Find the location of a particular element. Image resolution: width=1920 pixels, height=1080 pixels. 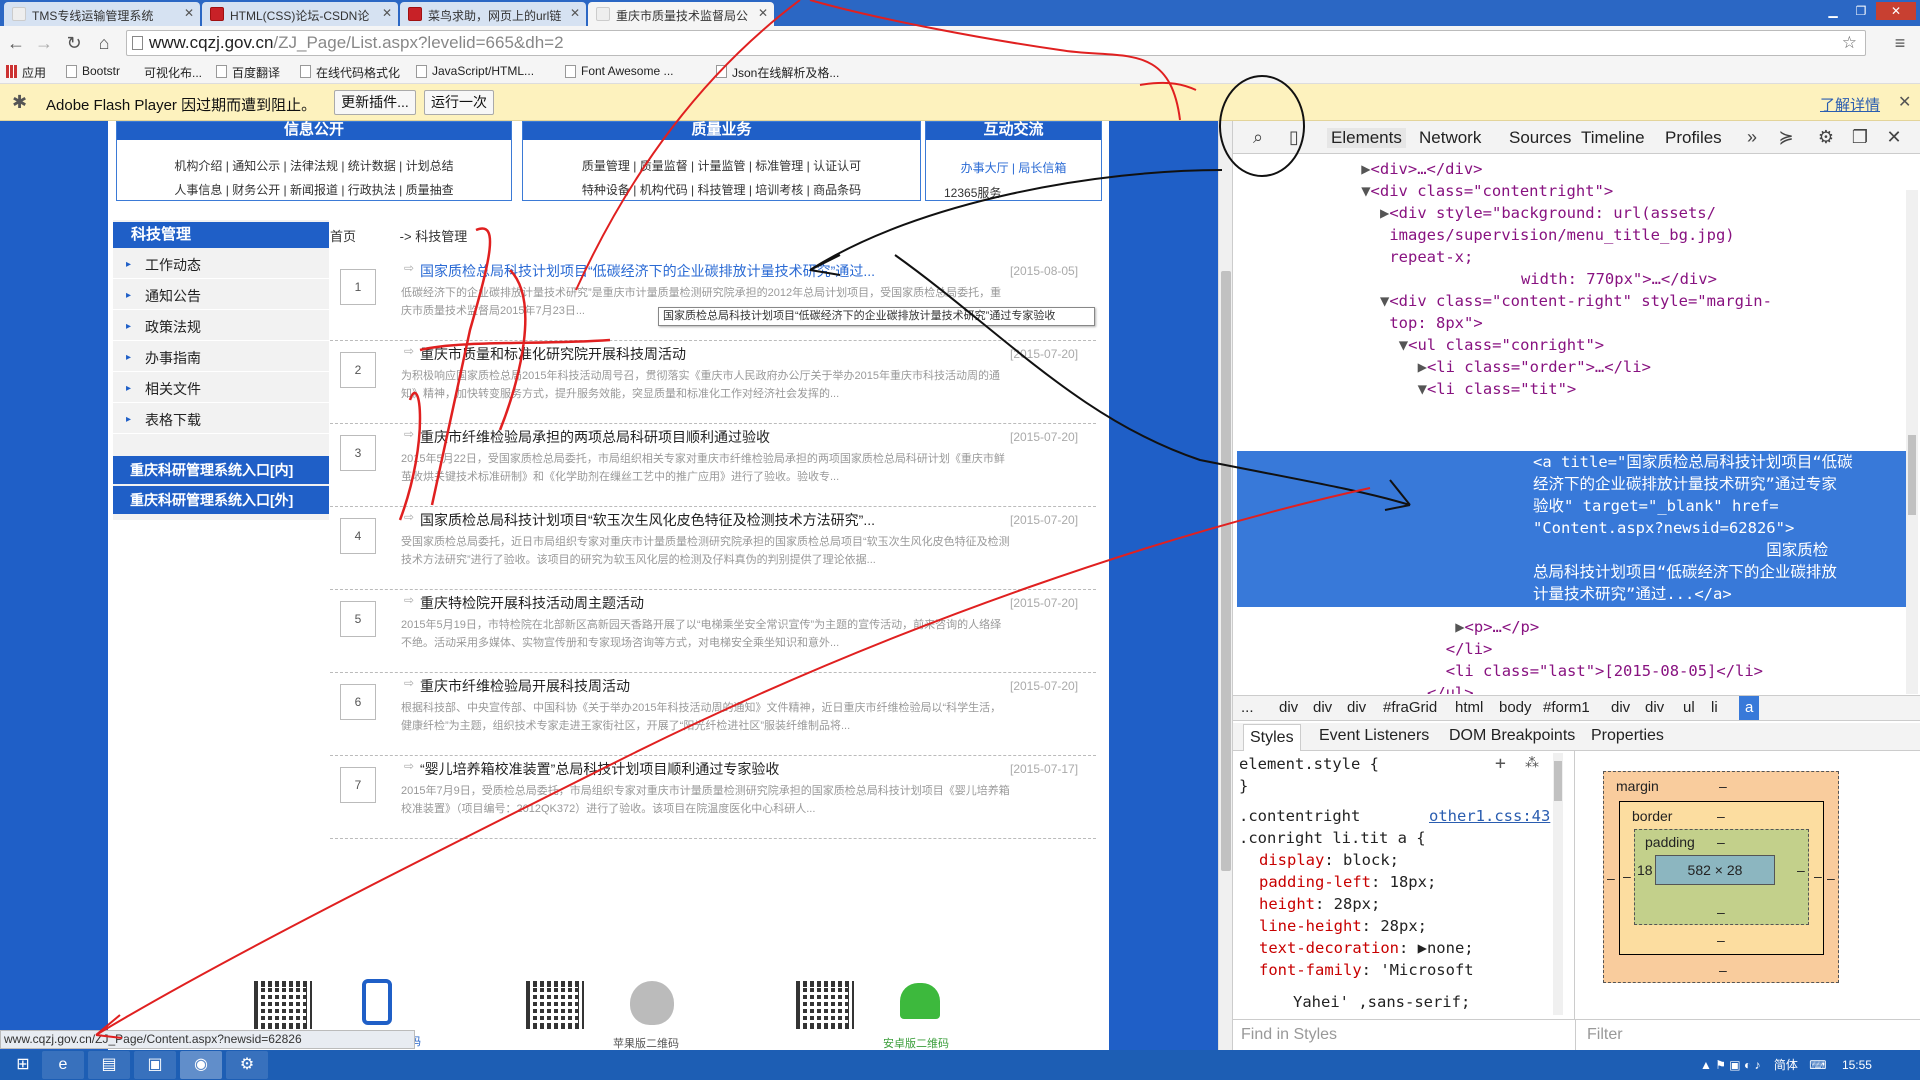

article-title-link: ⇨ 重庆市纤维检验局开展科技周活动 is located at coordinates (669, 686).